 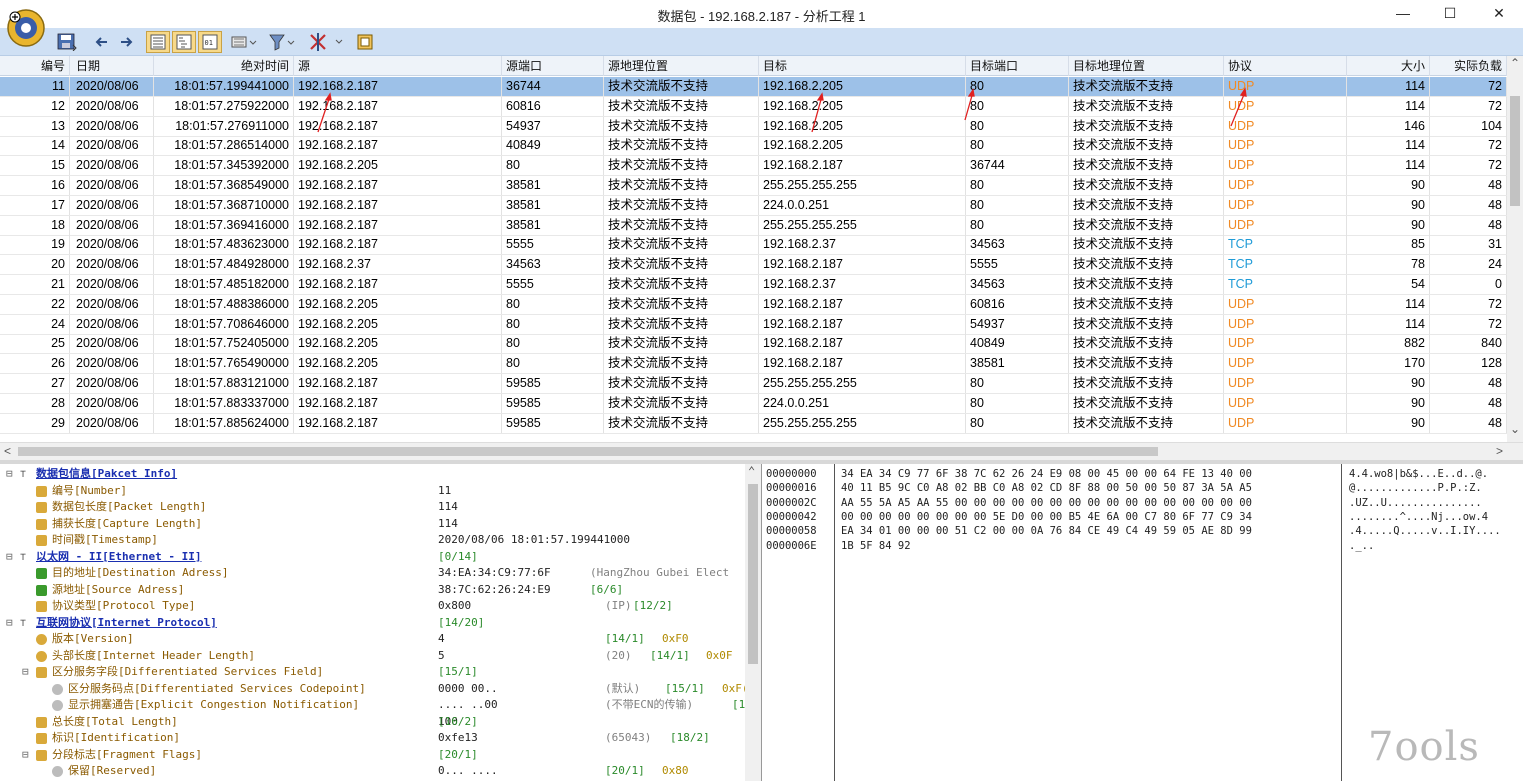 What do you see at coordinates (372, 771) in the screenshot?
I see `tree-node: 保留[Reserved] 0... .... [20/1] 0x80` at bounding box center [372, 771].